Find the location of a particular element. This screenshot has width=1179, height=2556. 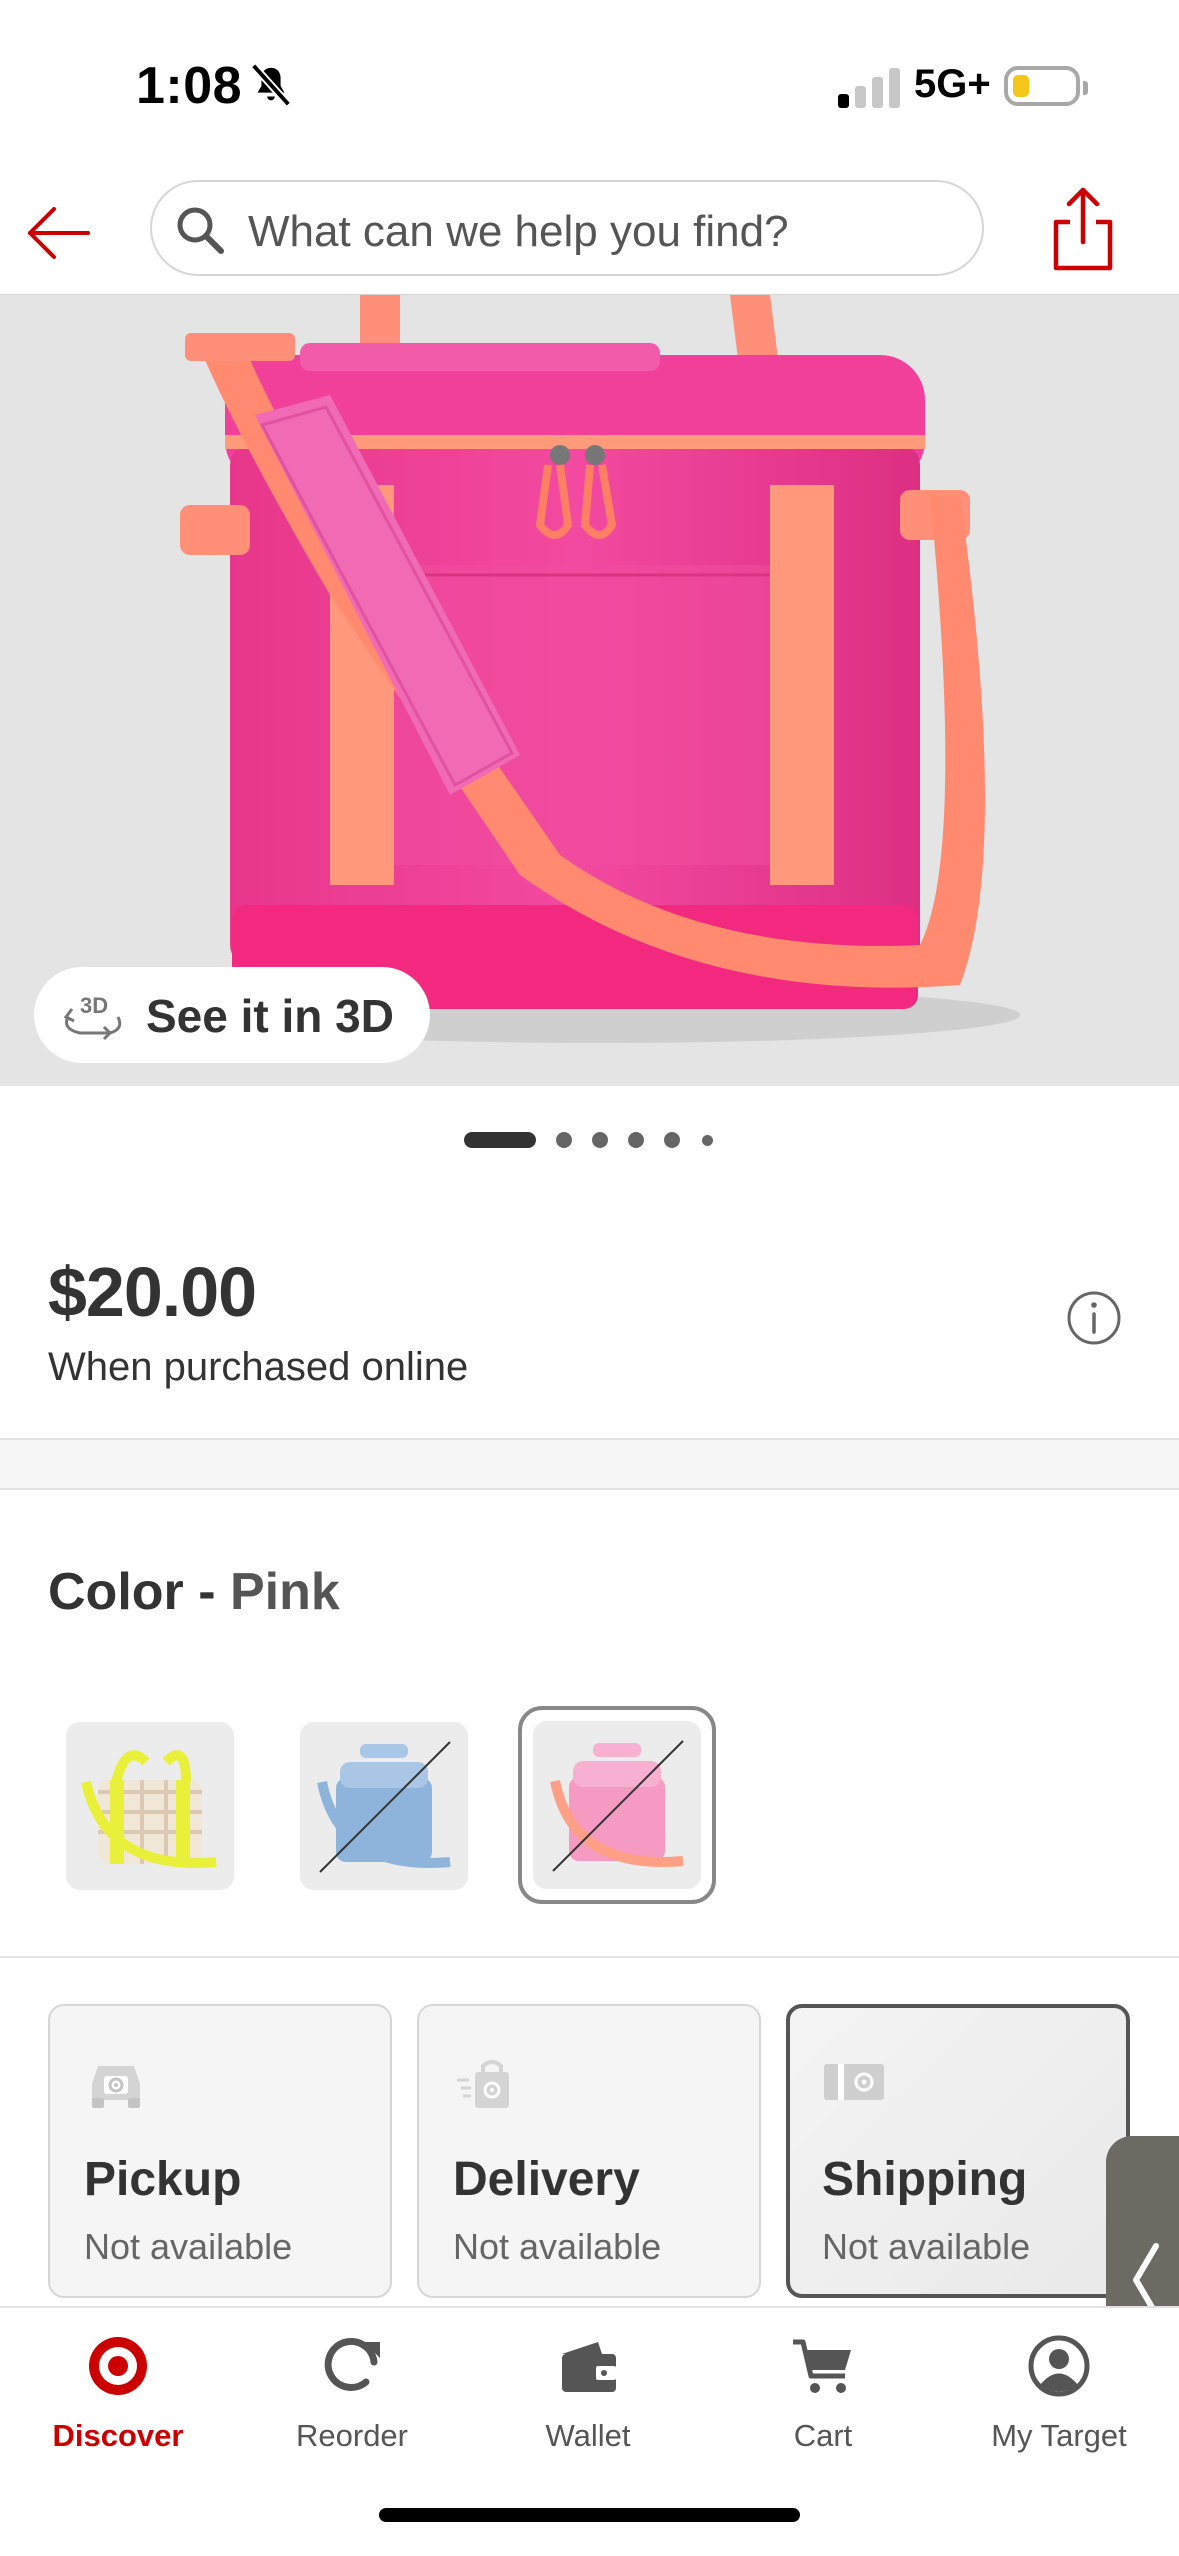

nav-label: My Target is located at coordinates (1059, 2435).